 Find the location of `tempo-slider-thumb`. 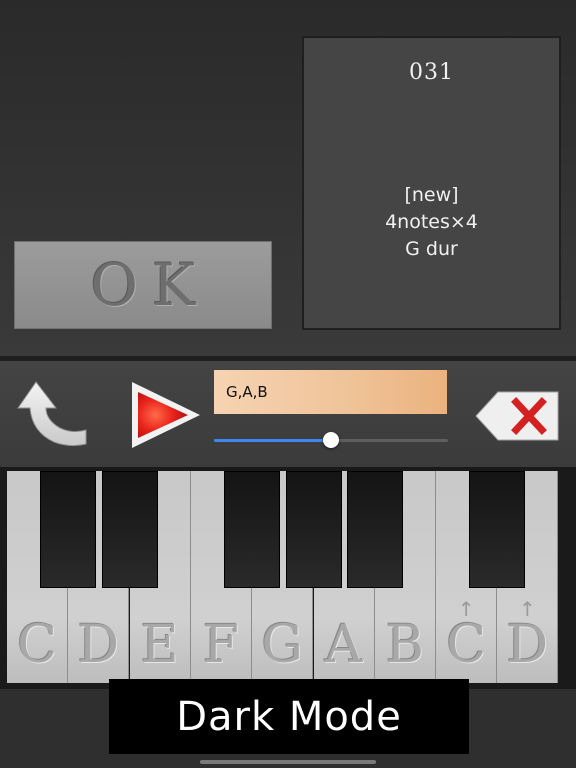

tempo-slider-thumb is located at coordinates (331, 440).